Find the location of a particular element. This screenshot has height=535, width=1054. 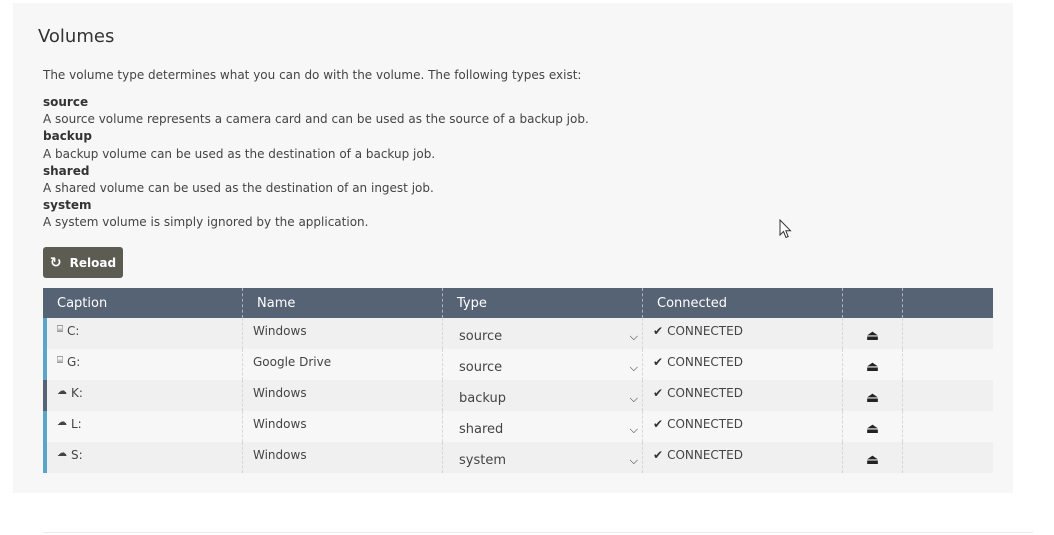

caption-value: C: is located at coordinates (73, 331).